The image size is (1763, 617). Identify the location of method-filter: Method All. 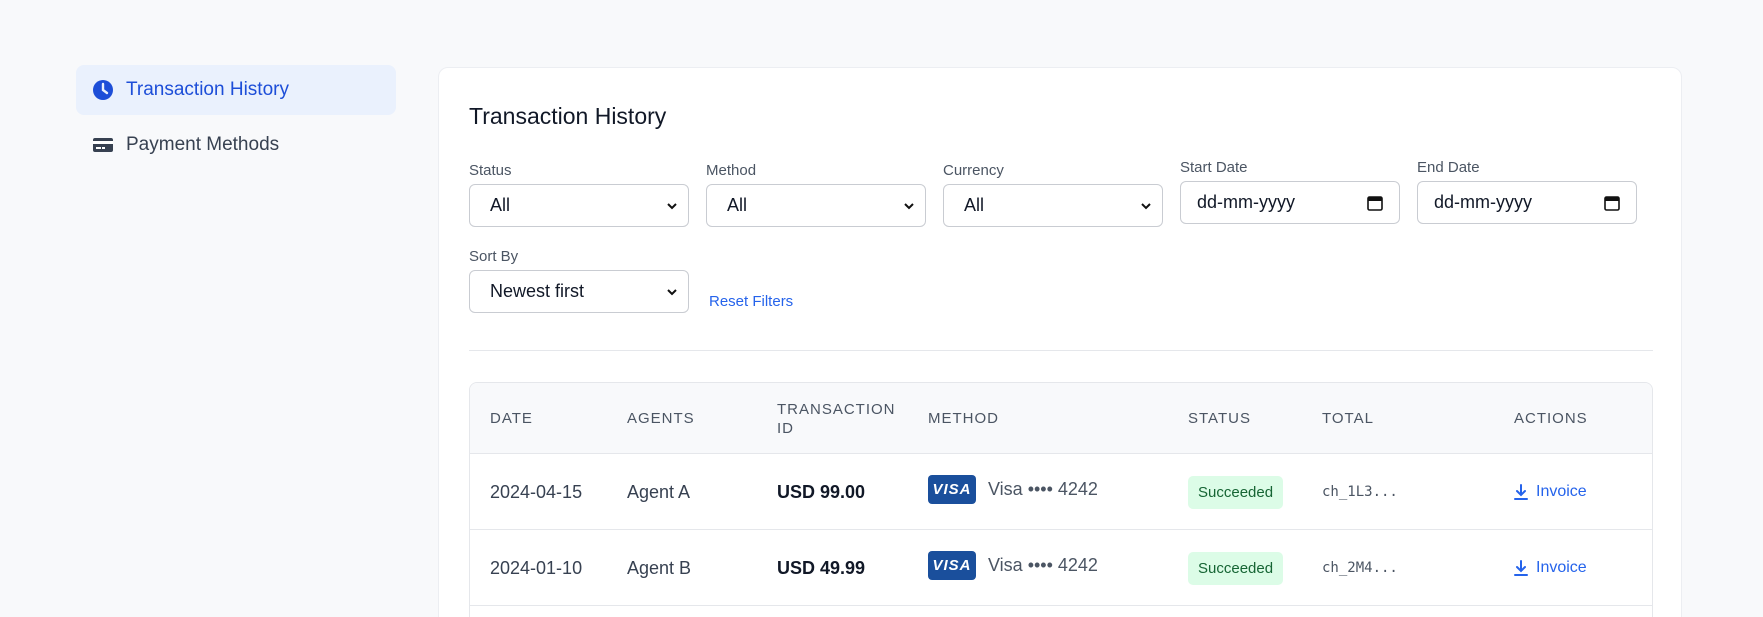
(816, 194).